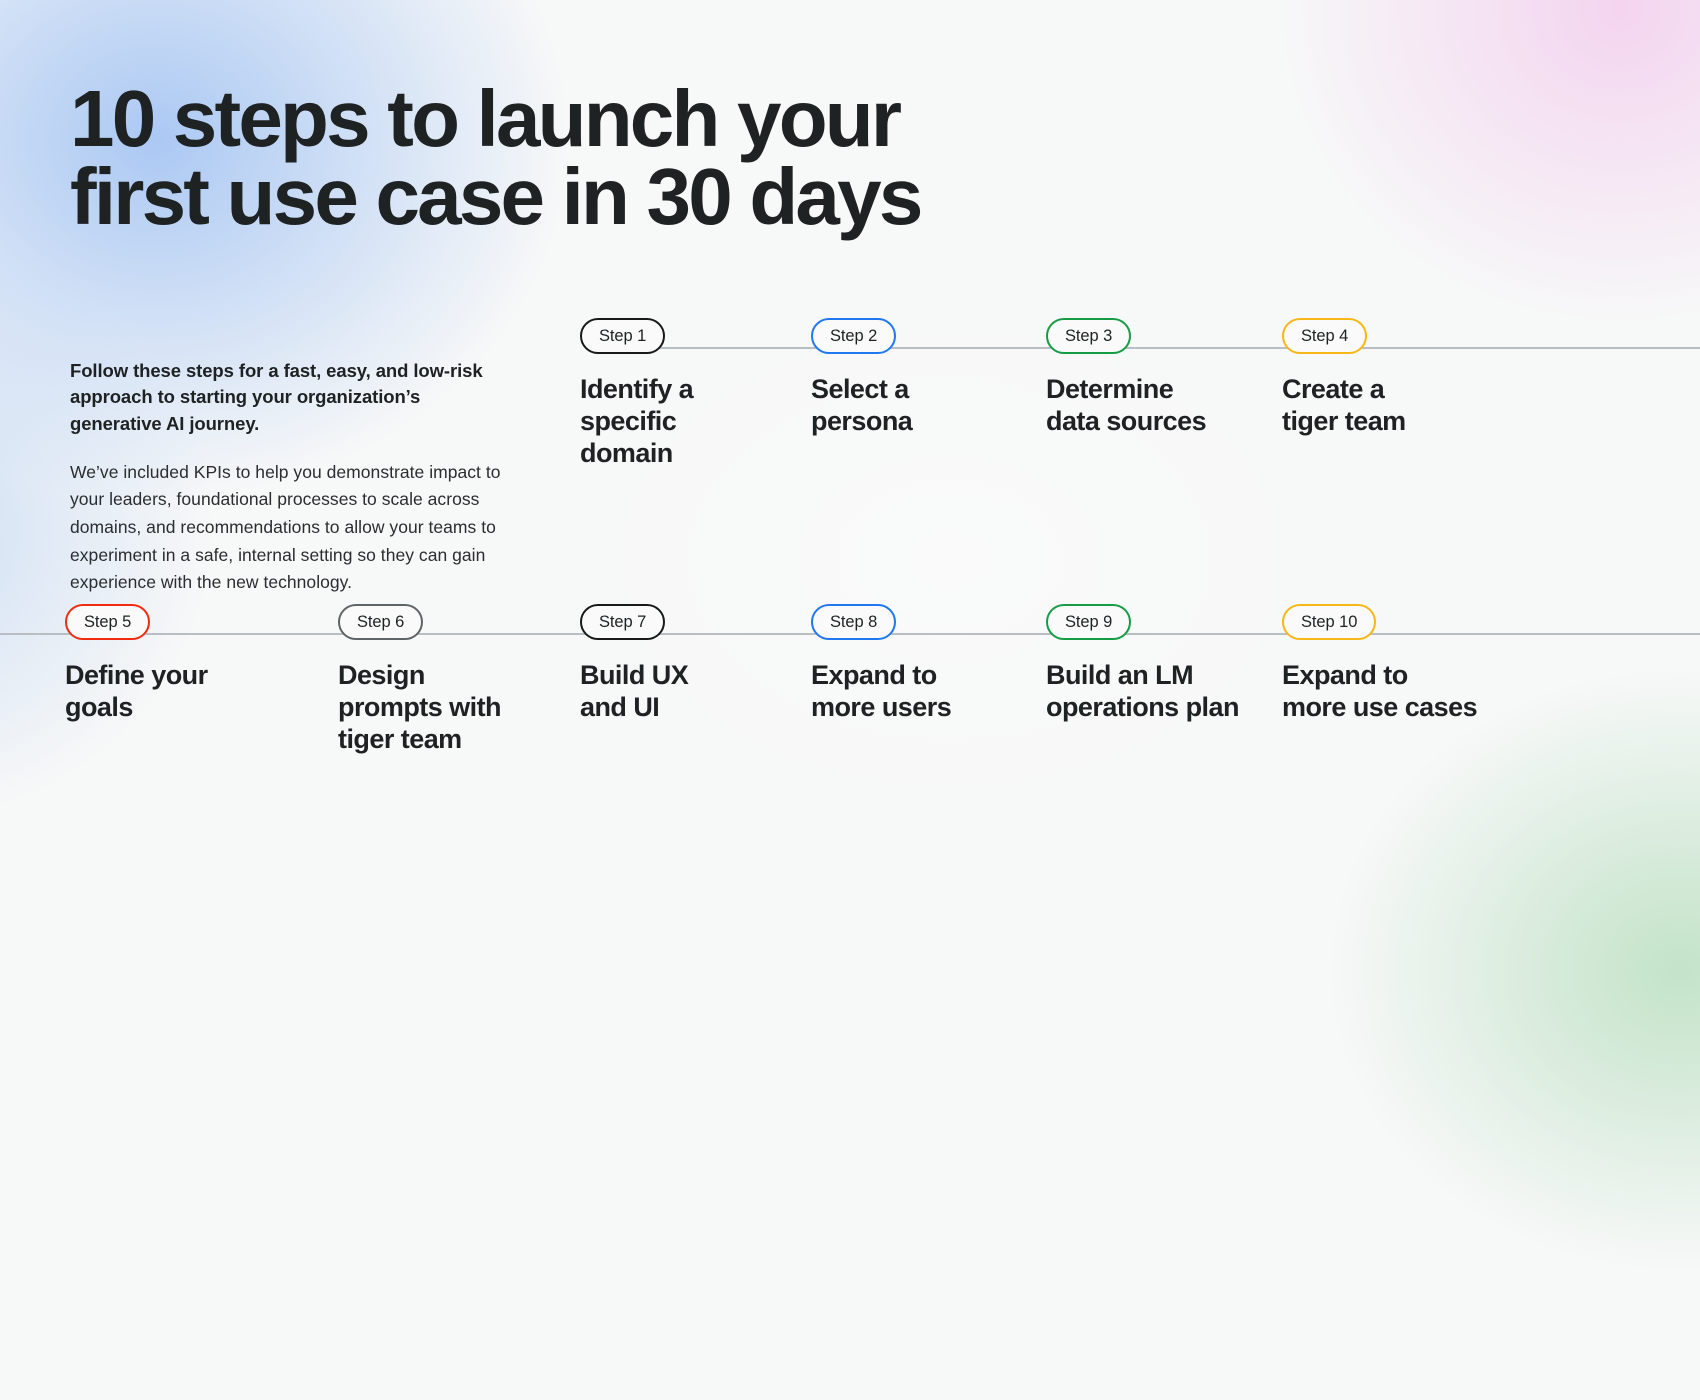 This screenshot has width=1700, height=1400. I want to click on step-badge-4: Step 4, so click(1325, 336).